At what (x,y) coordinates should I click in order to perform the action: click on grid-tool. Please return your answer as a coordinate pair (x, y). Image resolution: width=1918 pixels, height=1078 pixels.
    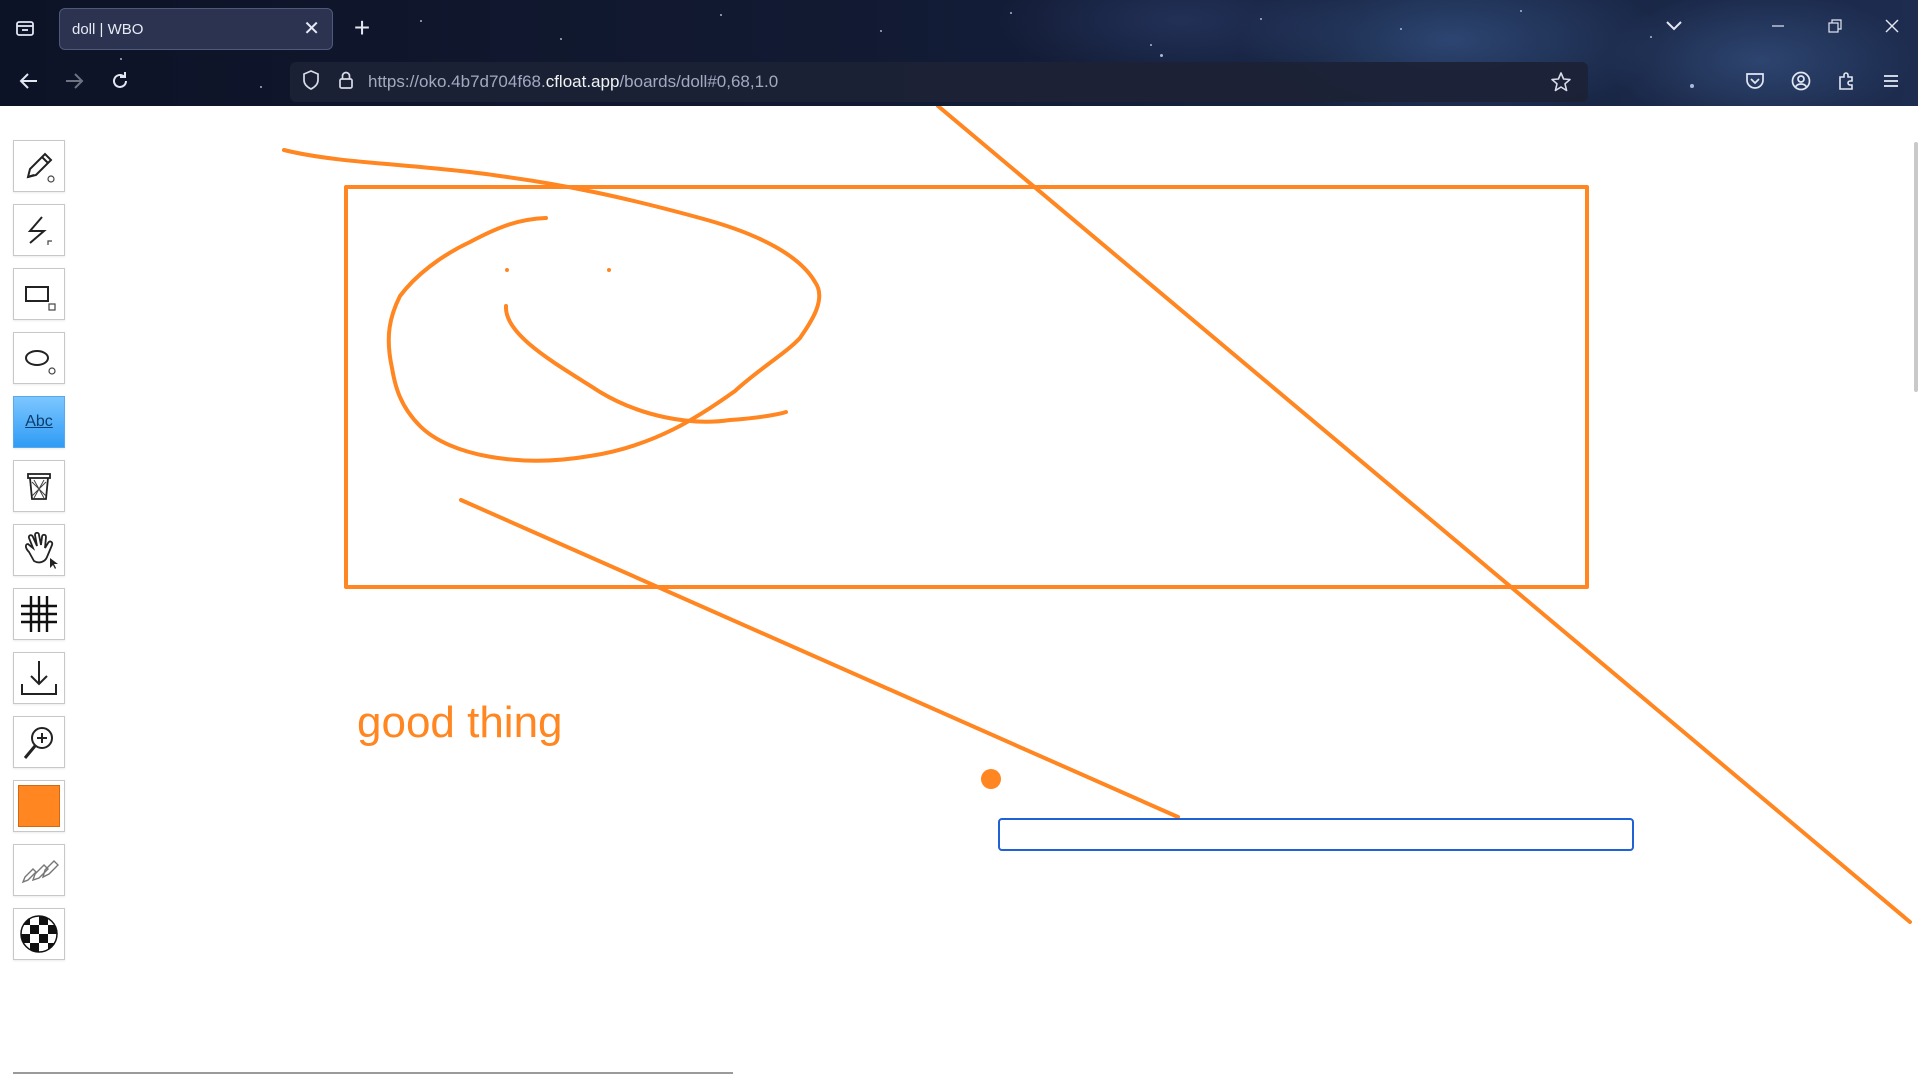
    Looking at the image, I should click on (39, 614).